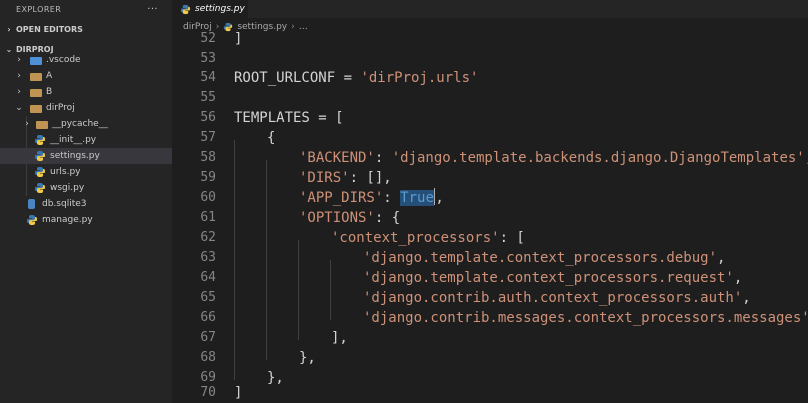  Describe the element at coordinates (490, 98) in the screenshot. I see `code-line: 55` at that location.